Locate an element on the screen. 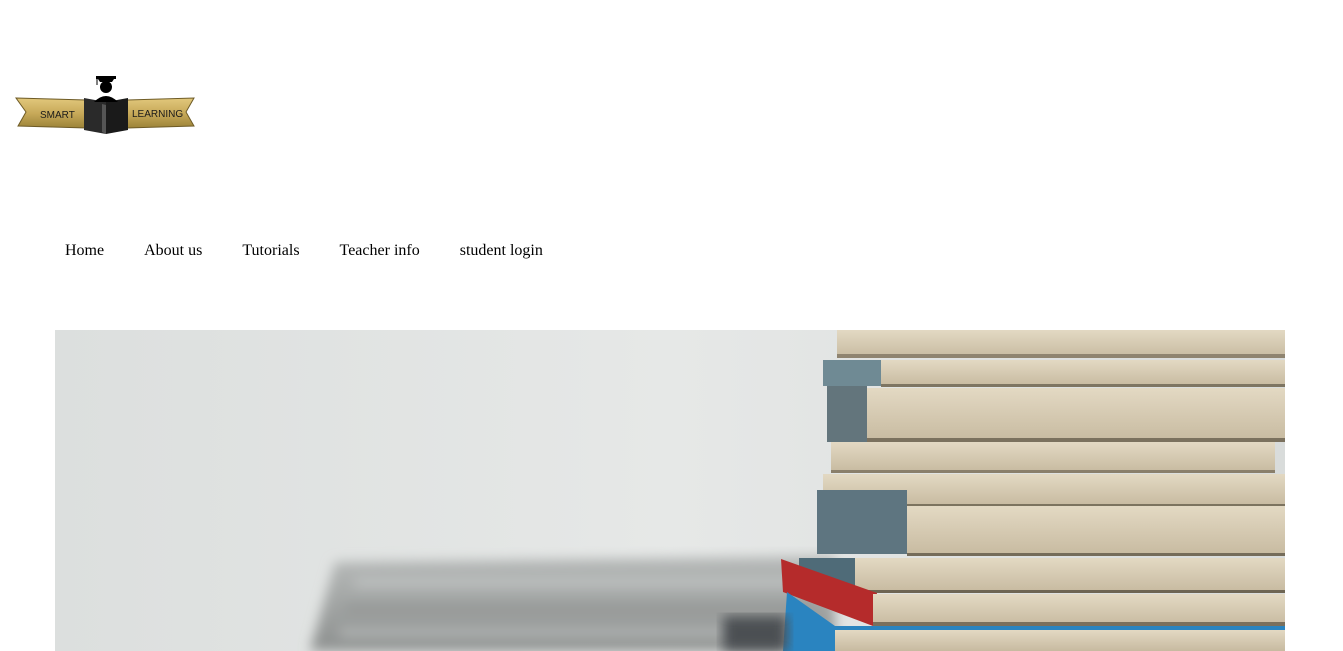 The image size is (1343, 651). nav-home: Home is located at coordinates (84, 251).